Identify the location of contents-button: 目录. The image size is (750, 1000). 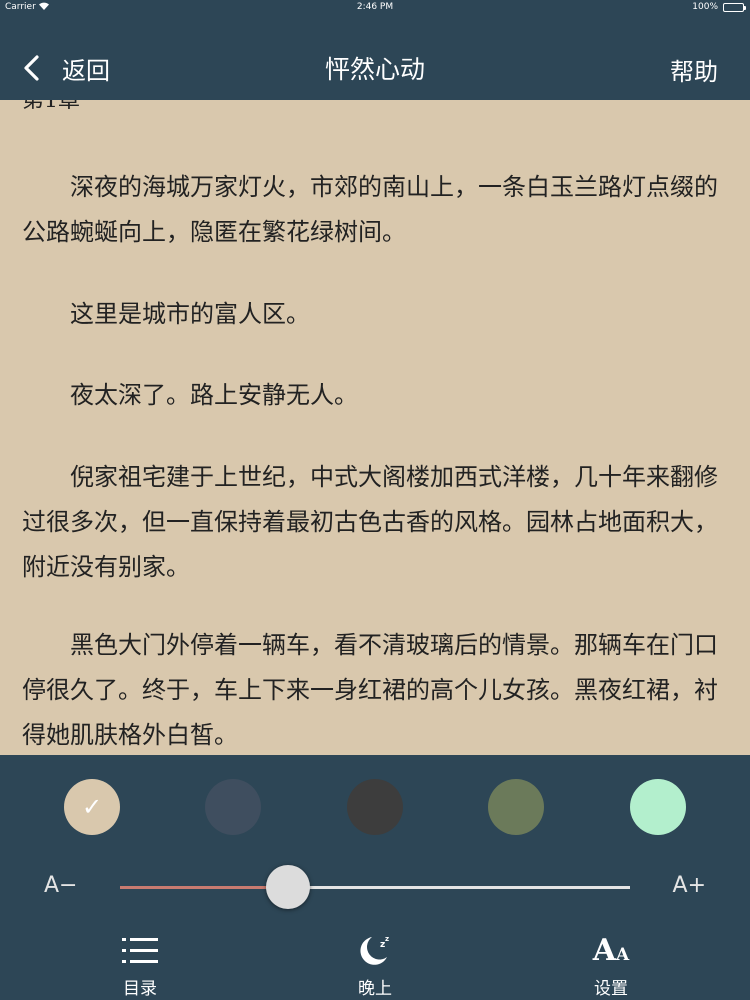
(140, 966).